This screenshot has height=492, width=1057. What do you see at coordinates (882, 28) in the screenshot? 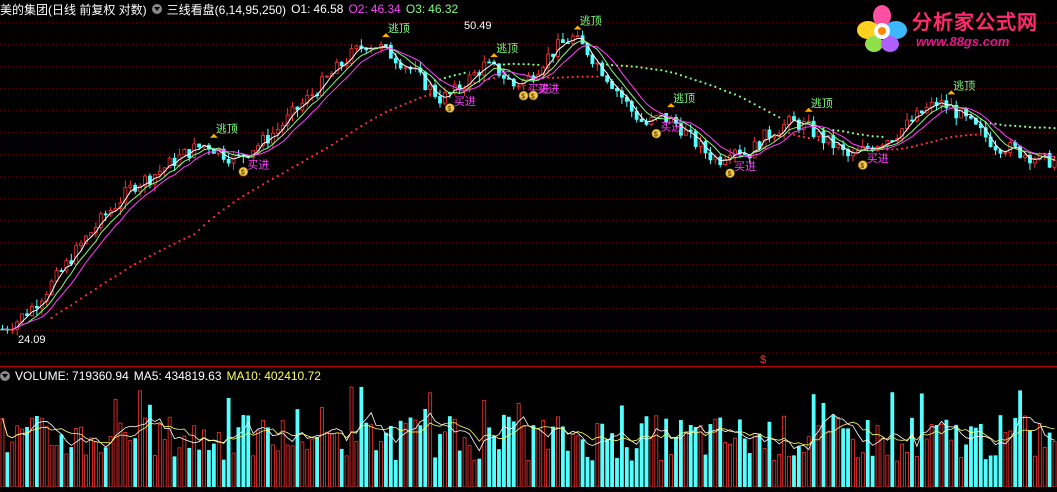
I see `flower-logo-icon` at bounding box center [882, 28].